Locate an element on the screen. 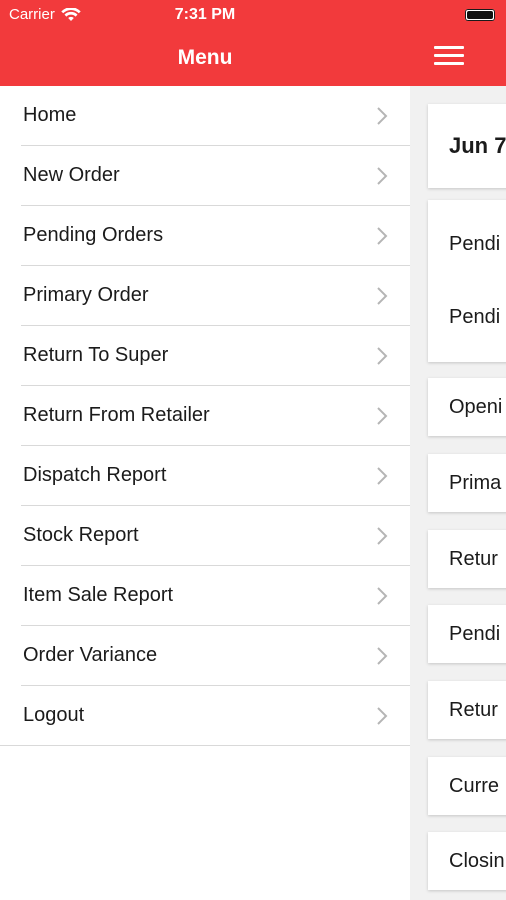  summary-card: Pendi is located at coordinates (467, 634).